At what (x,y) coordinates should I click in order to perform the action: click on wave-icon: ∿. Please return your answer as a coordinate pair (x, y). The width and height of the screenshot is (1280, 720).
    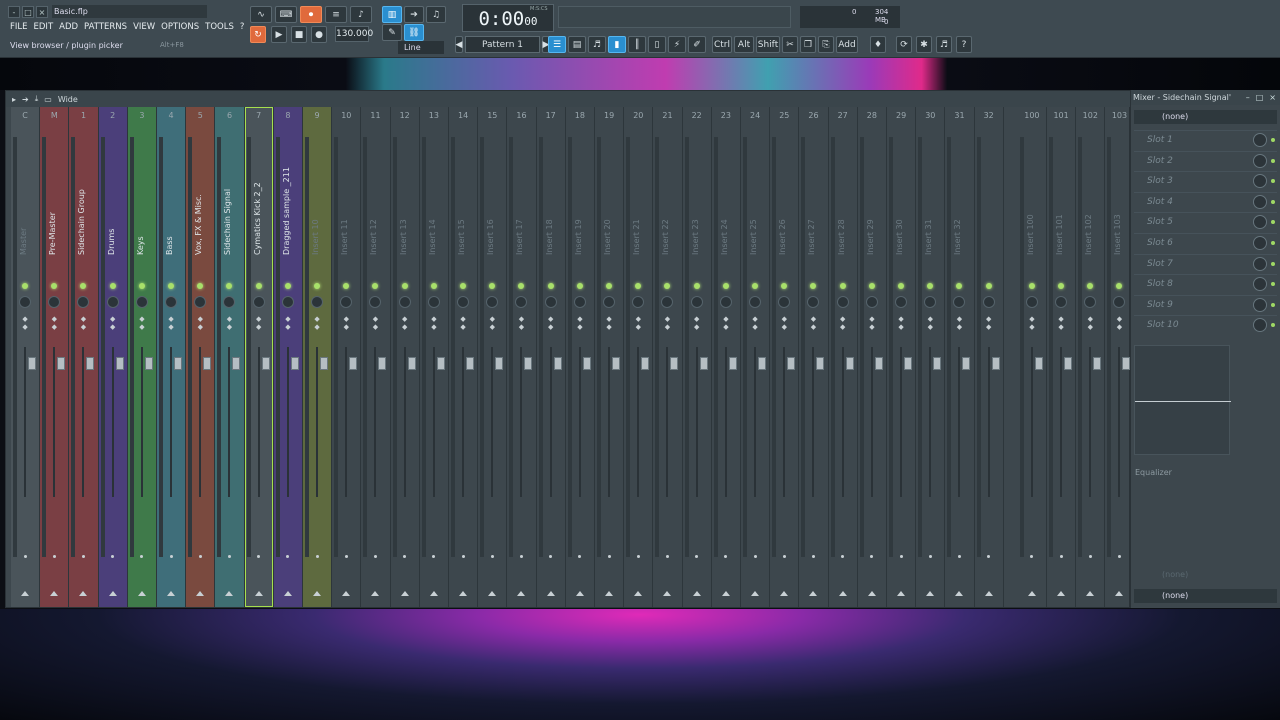
    Looking at the image, I should click on (261, 14).